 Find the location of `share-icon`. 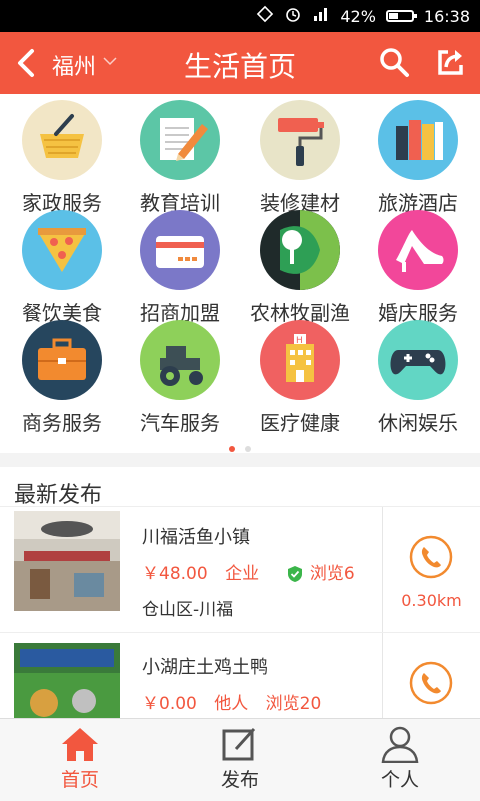

share-icon is located at coordinates (450, 62).